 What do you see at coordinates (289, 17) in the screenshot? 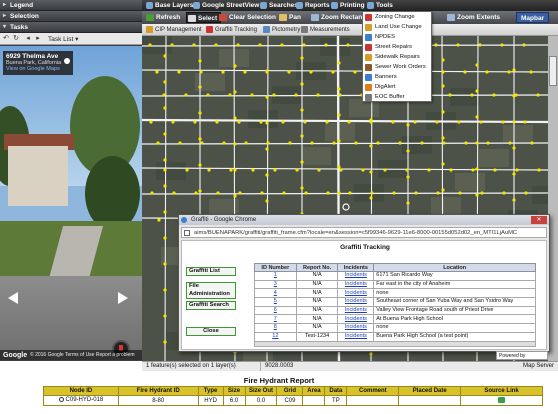
I see `pan-button: Pan` at bounding box center [289, 17].